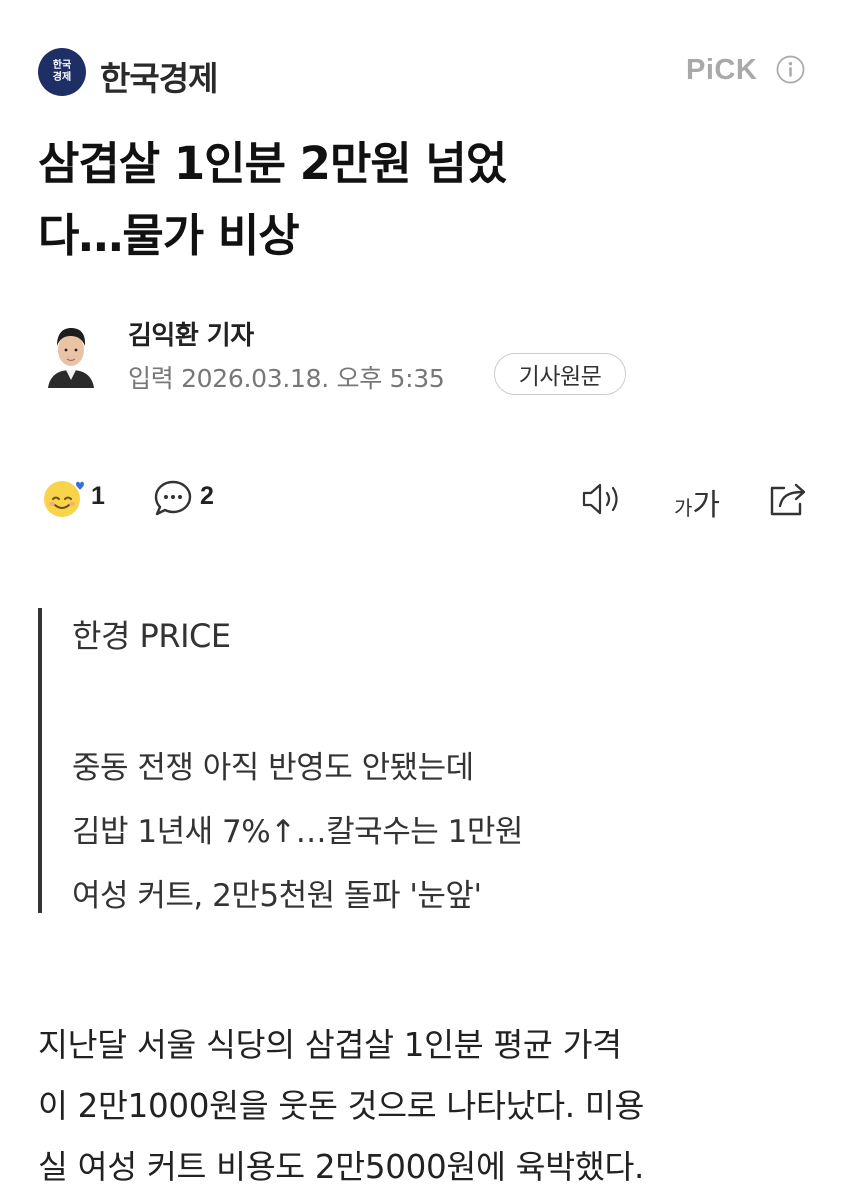 The image size is (850, 1202). I want to click on summary-title: 한경 PRICE, so click(151, 636).